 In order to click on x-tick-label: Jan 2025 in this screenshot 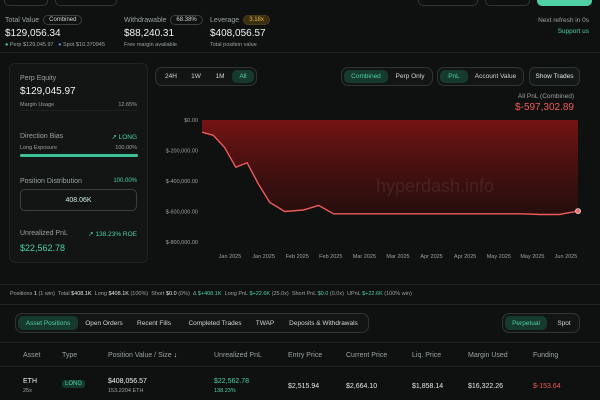, I will do `click(263, 257)`.